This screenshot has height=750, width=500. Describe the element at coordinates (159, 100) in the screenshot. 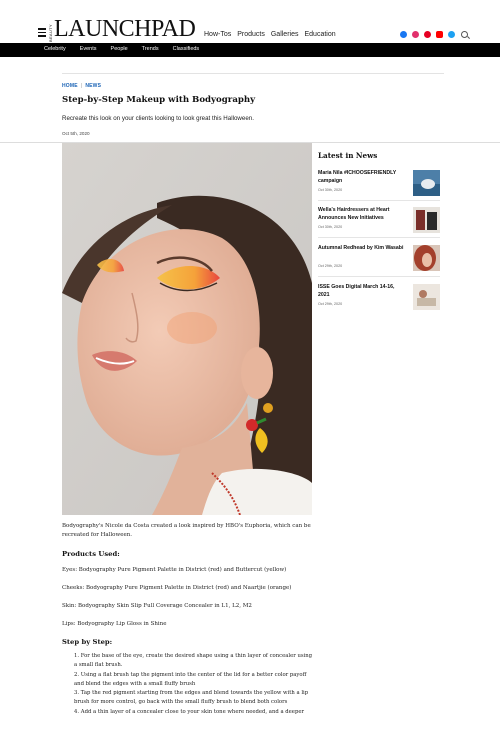

I see `article-title: Step-by-Step Makeup with Bodyography` at that location.